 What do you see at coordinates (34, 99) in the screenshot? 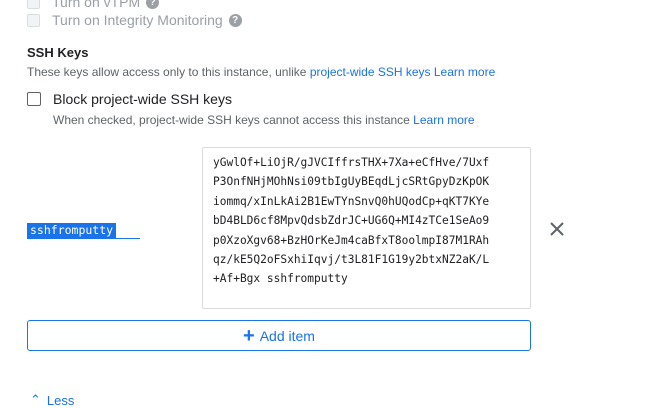
I see `block-project-keys-checkbox` at bounding box center [34, 99].